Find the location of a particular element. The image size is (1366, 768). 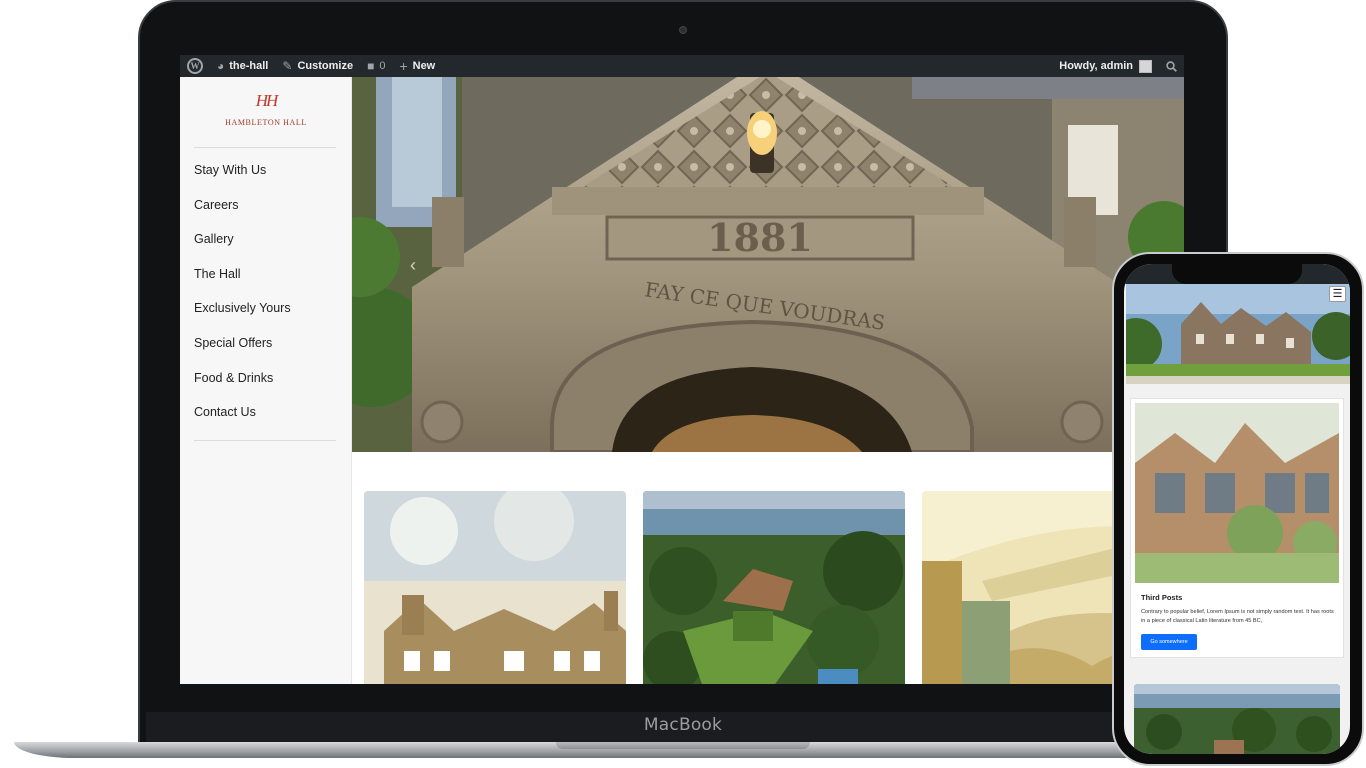

date-carving: 1881 is located at coordinates (760, 237).